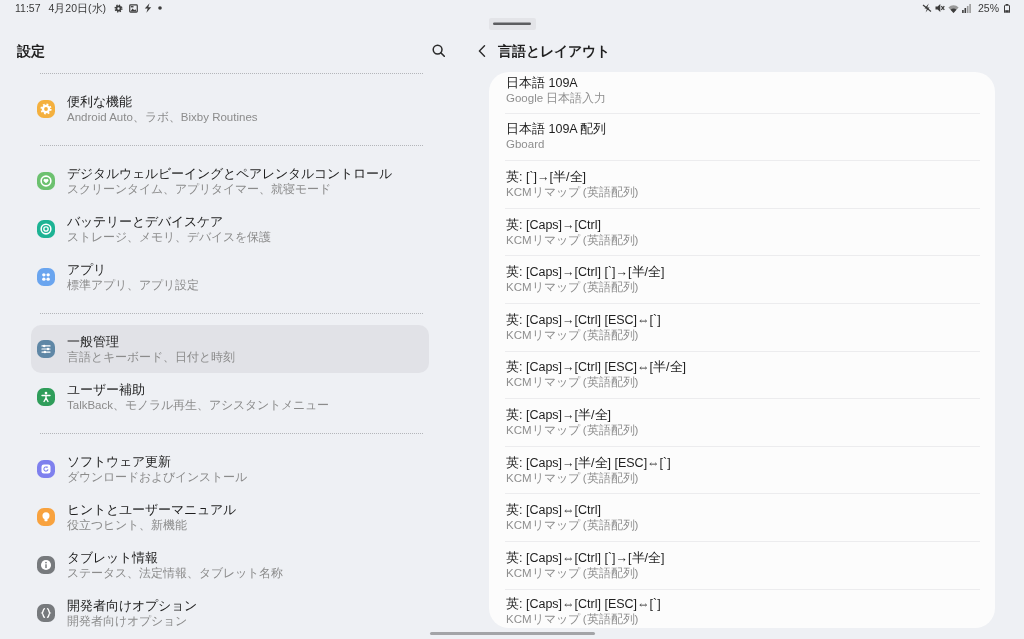 The width and height of the screenshot is (1024, 639). I want to click on layout-item: 英: [Caps]⇔[Ctrl] [`]→[半/全] KCMリマップ (英語配列), so click(742, 565).